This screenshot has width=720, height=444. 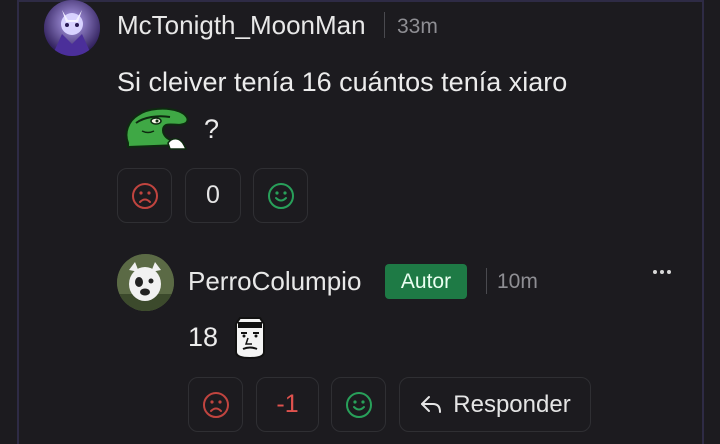 What do you see at coordinates (360, 1) in the screenshot?
I see `thread-border-top` at bounding box center [360, 1].